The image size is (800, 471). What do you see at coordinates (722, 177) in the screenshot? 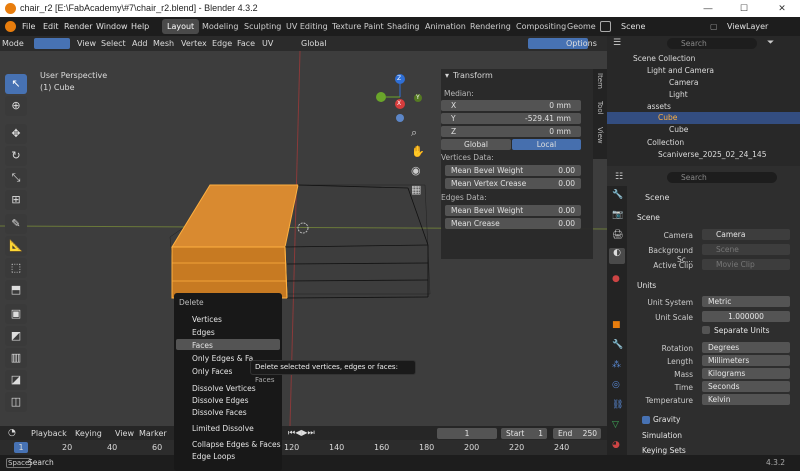
I see `properties-search-input: Search` at bounding box center [722, 177].